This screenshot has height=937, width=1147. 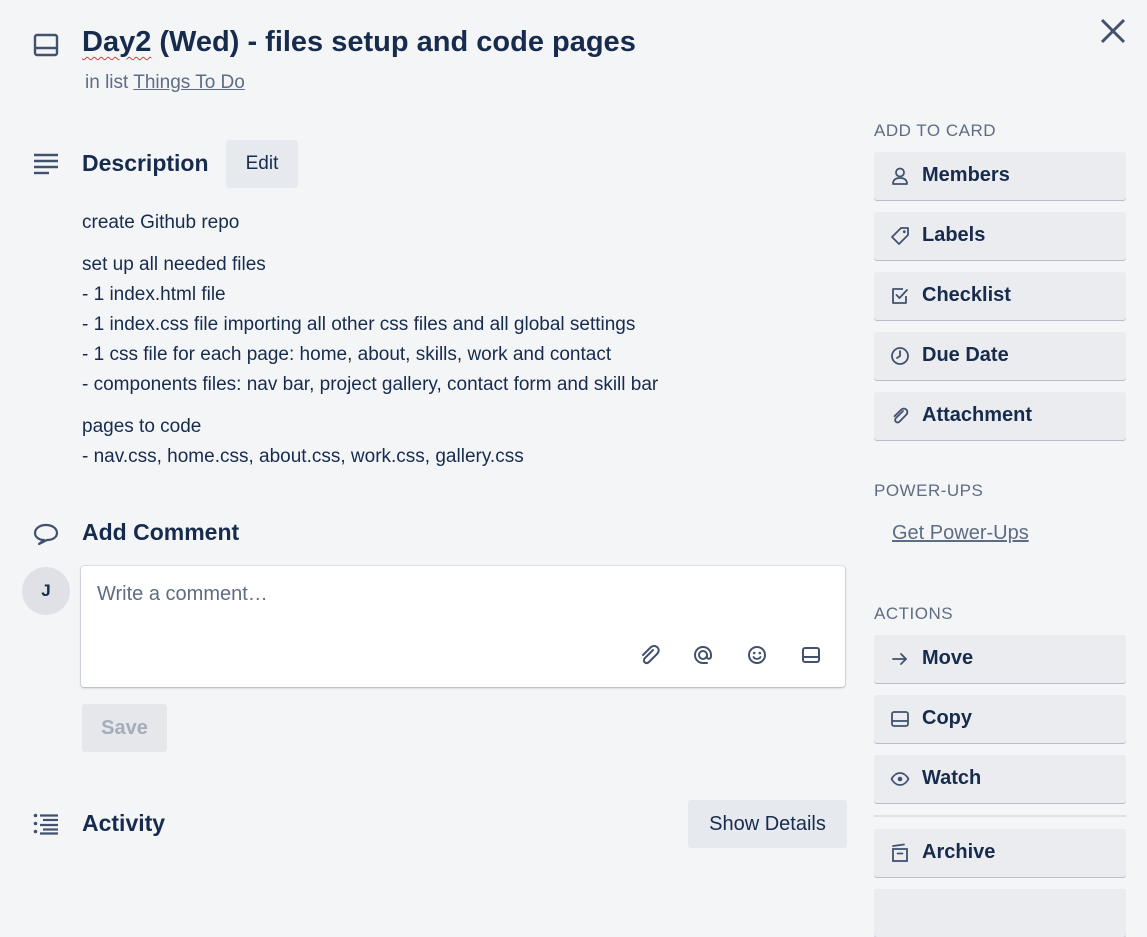 What do you see at coordinates (189, 82) in the screenshot?
I see `list-name-link: Things To Do` at bounding box center [189, 82].